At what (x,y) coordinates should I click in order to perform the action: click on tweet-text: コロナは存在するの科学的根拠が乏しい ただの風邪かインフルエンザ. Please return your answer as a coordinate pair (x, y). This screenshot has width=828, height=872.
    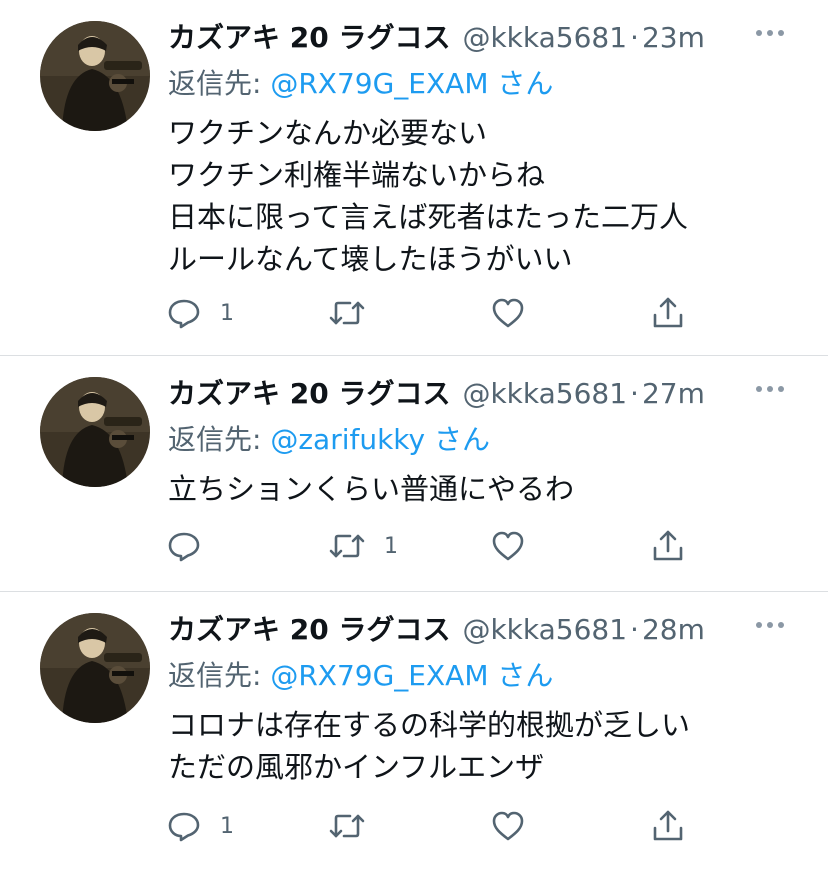
    Looking at the image, I should click on (429, 746).